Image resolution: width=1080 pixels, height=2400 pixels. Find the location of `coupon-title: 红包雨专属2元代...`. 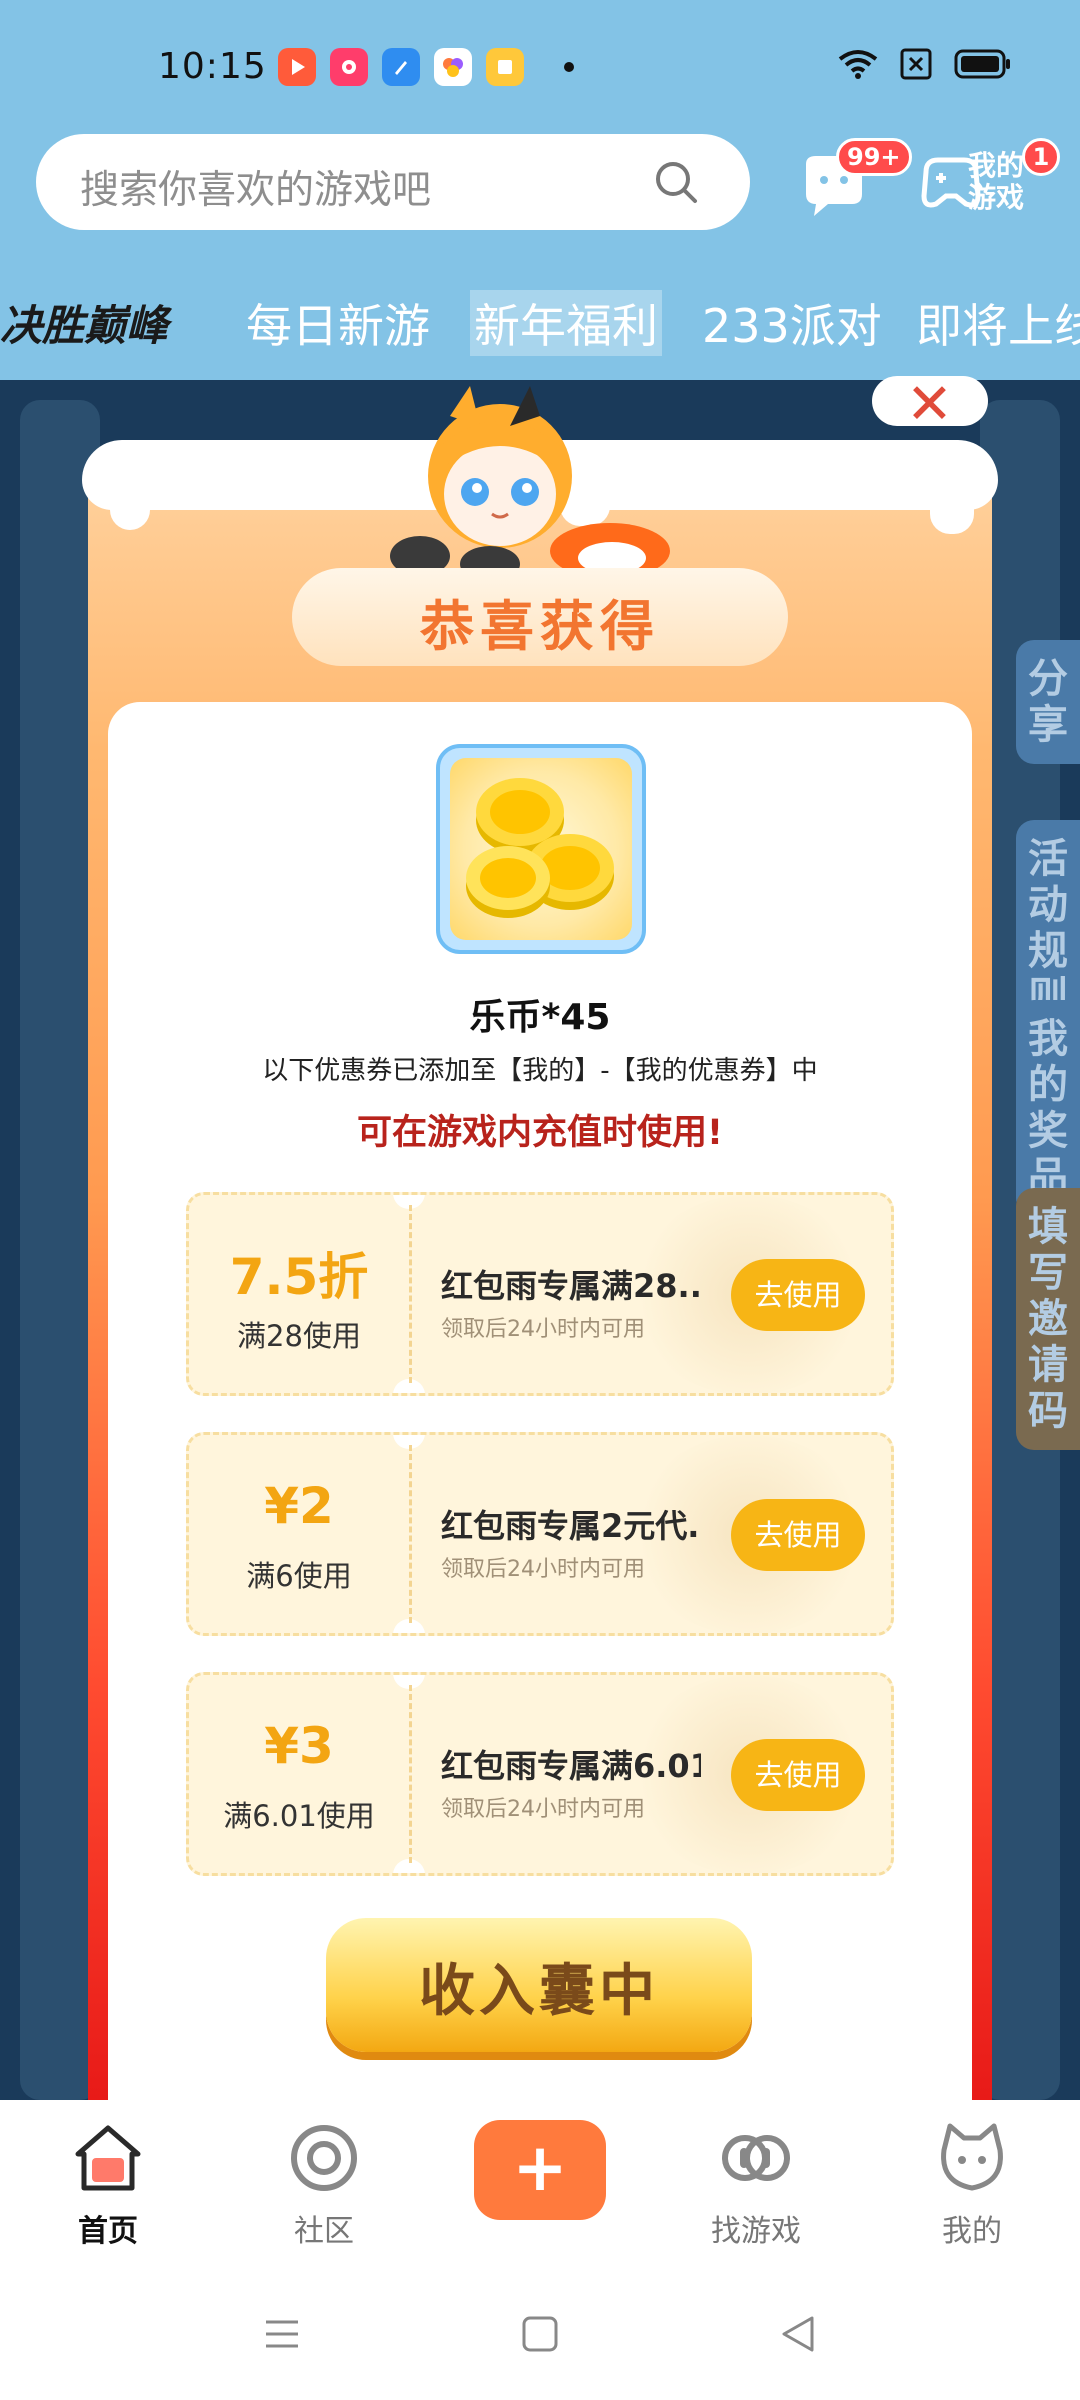

coupon-title: 红包雨专属2元代... is located at coordinates (571, 1526).